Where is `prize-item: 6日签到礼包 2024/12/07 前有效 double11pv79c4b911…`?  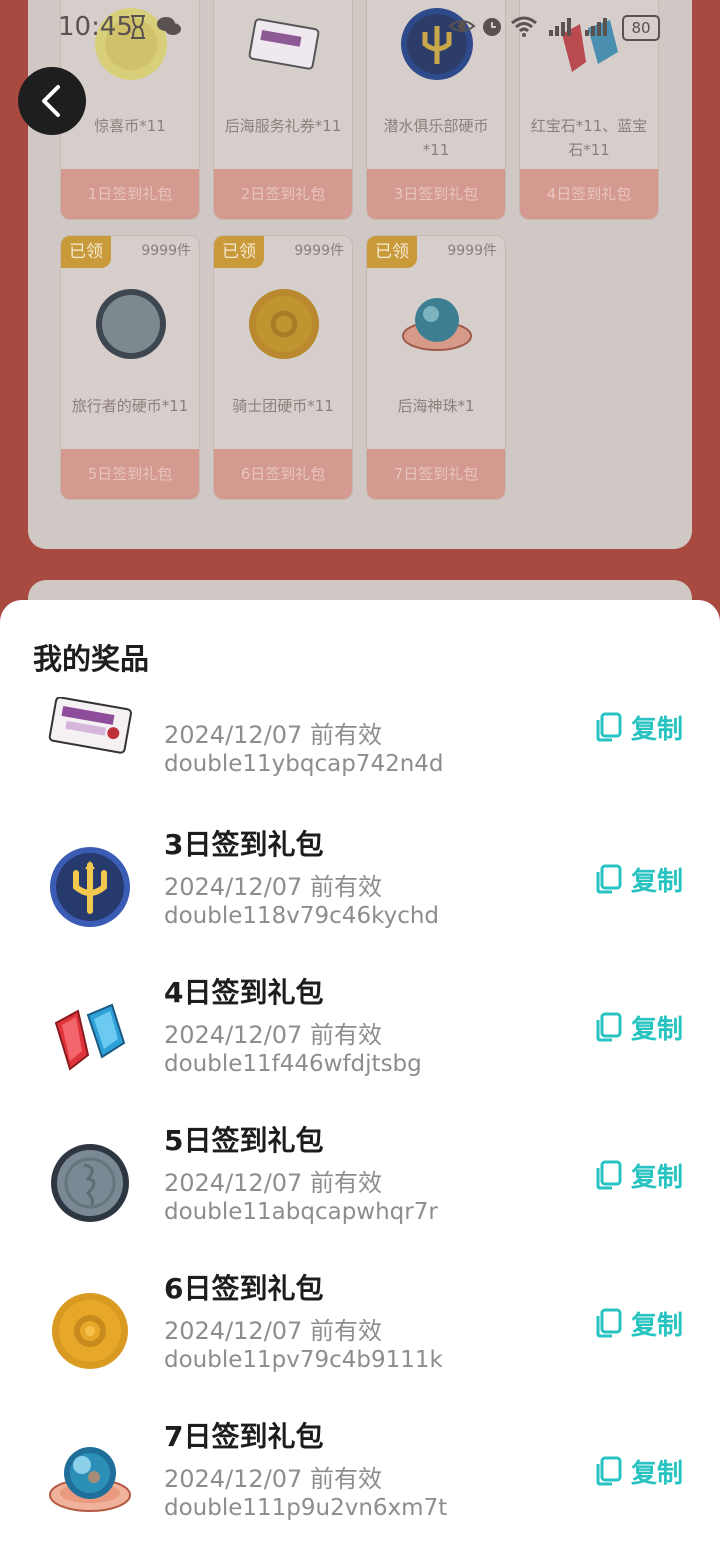 prize-item: 6日签到礼包 2024/12/07 前有效 double11pv79c4b911… is located at coordinates (360, 1325).